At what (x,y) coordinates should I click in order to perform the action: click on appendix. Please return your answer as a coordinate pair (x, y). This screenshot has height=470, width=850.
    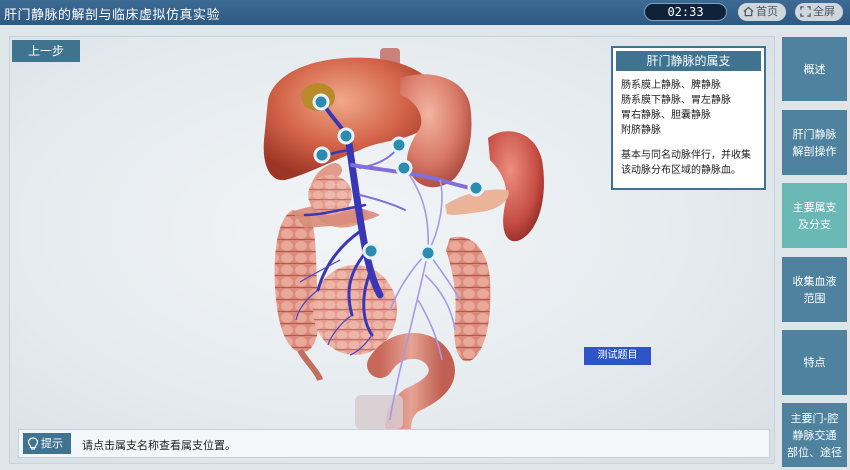
    Looking at the image, I should click on (310, 365).